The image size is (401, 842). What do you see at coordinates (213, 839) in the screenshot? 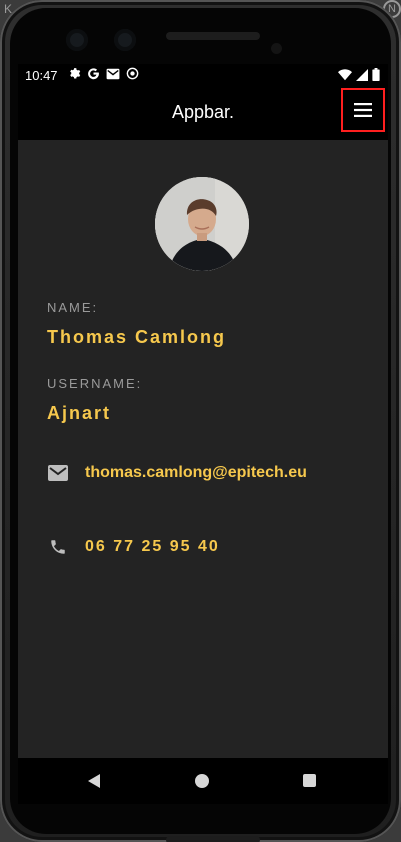
I see `bottom-speaker` at bounding box center [213, 839].